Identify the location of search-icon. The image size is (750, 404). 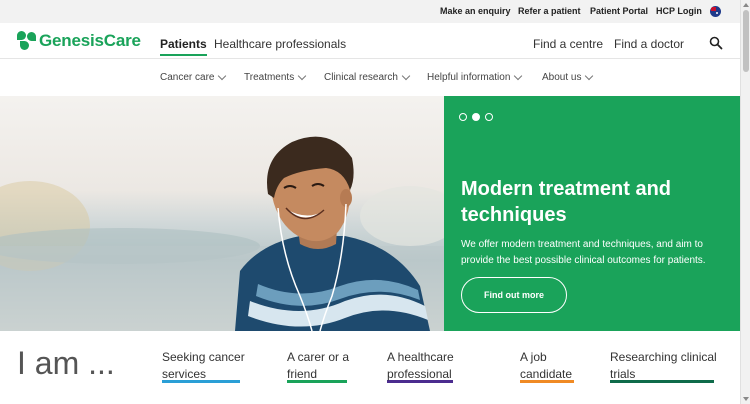
(716, 43).